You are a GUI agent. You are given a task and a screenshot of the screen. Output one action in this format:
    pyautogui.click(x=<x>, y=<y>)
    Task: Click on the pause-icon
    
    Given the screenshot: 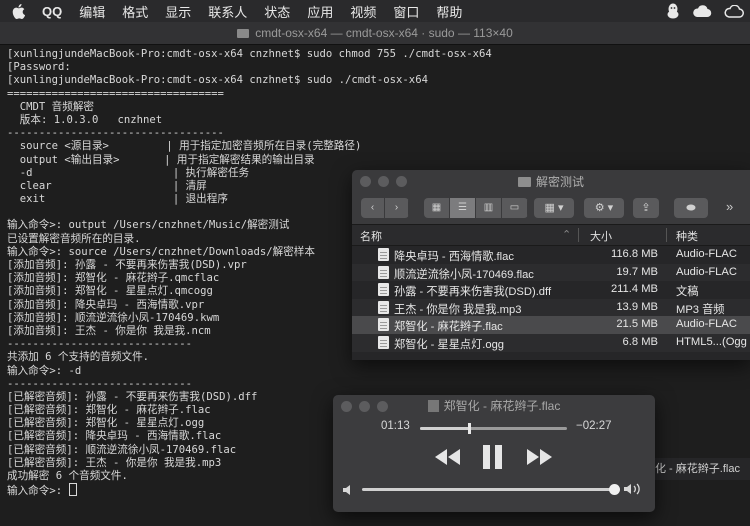 What is the action you would take?
    pyautogui.click(x=493, y=459)
    